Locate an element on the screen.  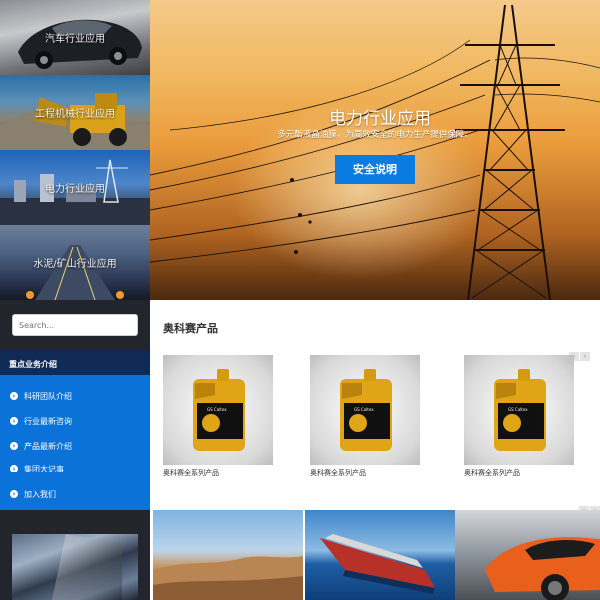
tile-label: 汽车行业应用 is located at coordinates (75, 39).